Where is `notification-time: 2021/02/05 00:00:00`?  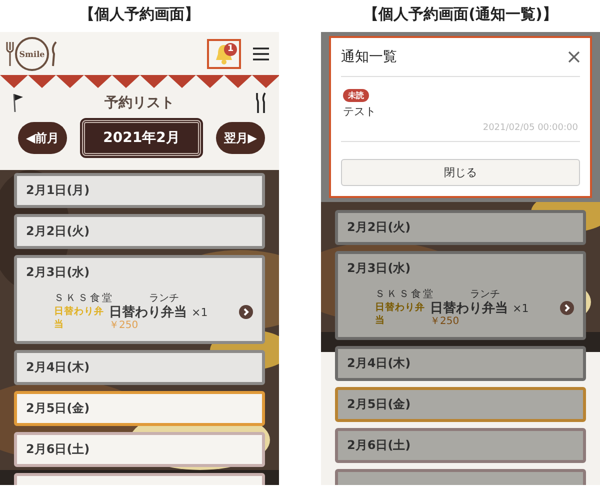 notification-time: 2021/02/05 00:00:00 is located at coordinates (530, 128).